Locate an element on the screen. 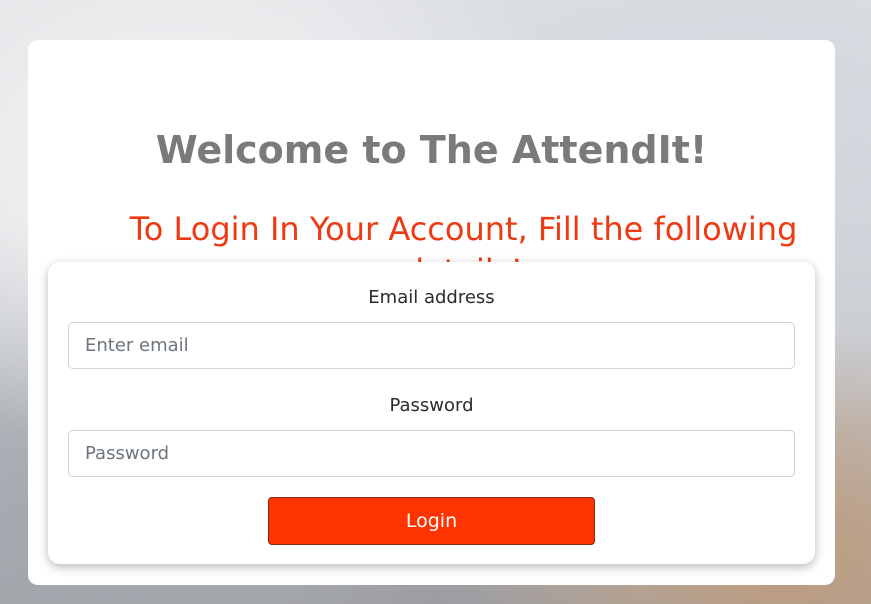 This screenshot has height=604, width=871. password-field is located at coordinates (431, 453).